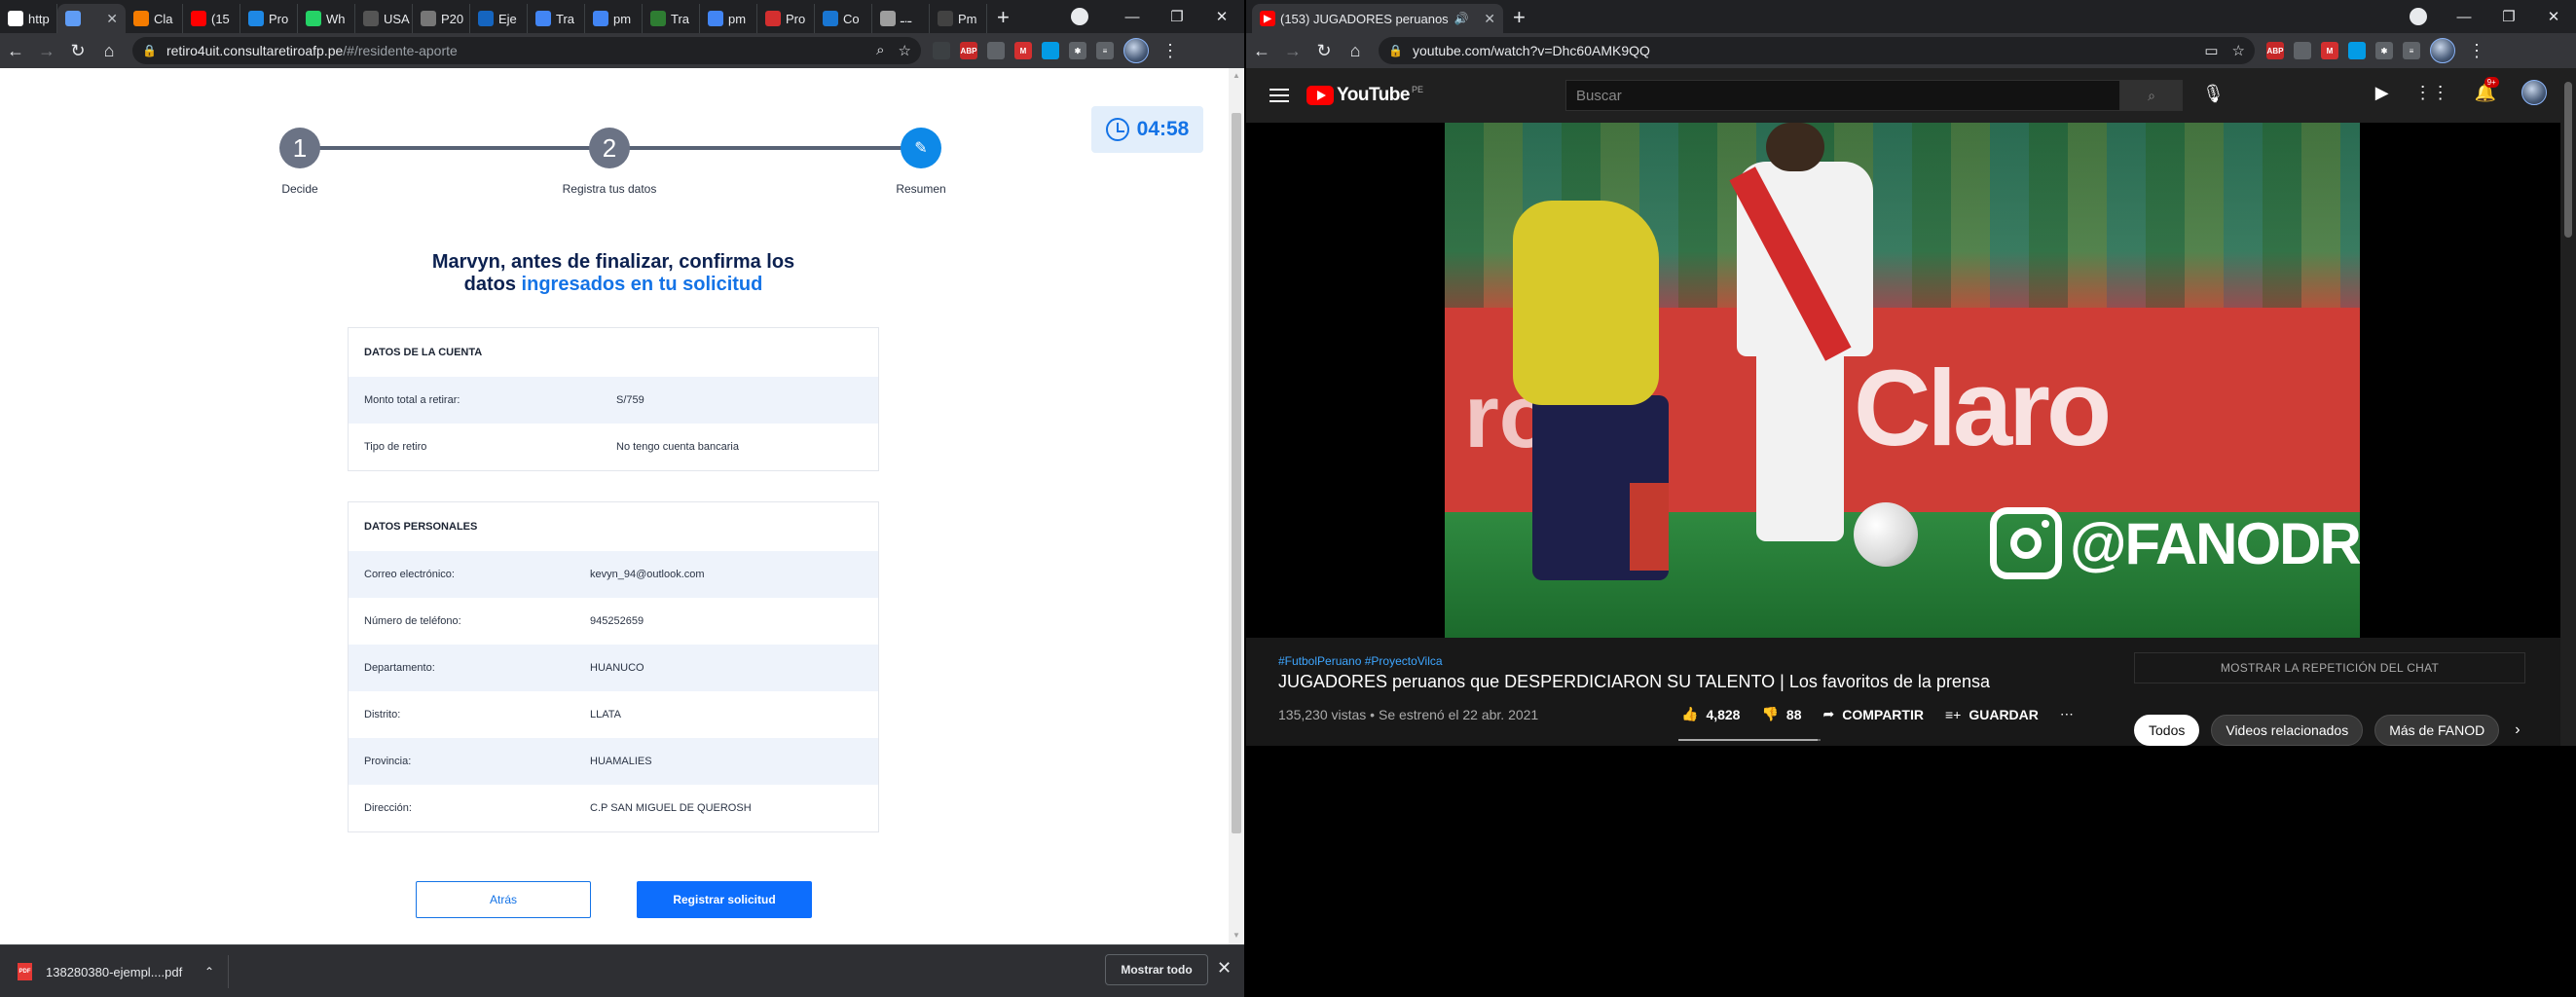 The image size is (2576, 997). I want to click on scroll-down-arrow-icon: ▼, so click(1236, 935).